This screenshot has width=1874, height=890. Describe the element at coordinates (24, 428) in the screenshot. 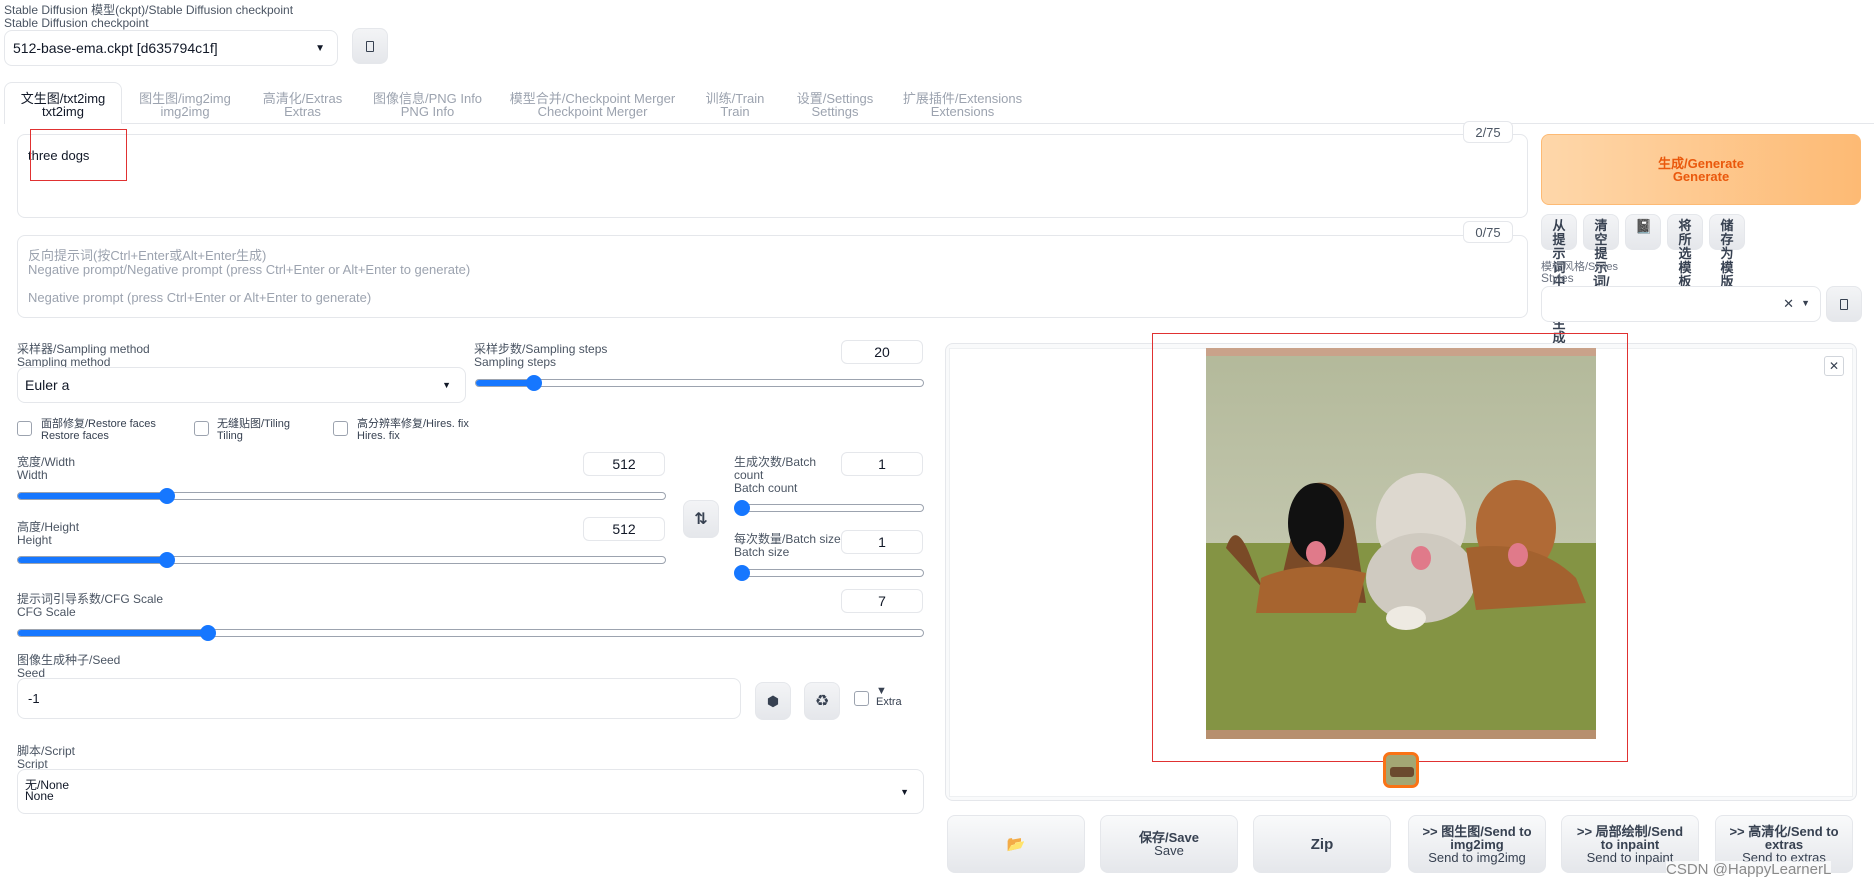

I see `restore-faces-checkbox` at that location.